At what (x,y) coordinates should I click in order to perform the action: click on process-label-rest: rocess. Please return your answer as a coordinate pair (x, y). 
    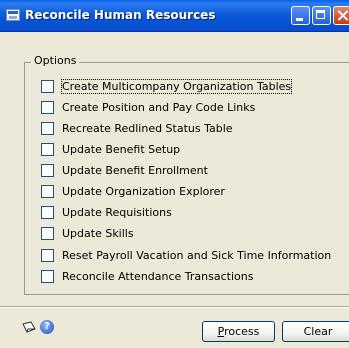
    Looking at the image, I should click on (242, 331).